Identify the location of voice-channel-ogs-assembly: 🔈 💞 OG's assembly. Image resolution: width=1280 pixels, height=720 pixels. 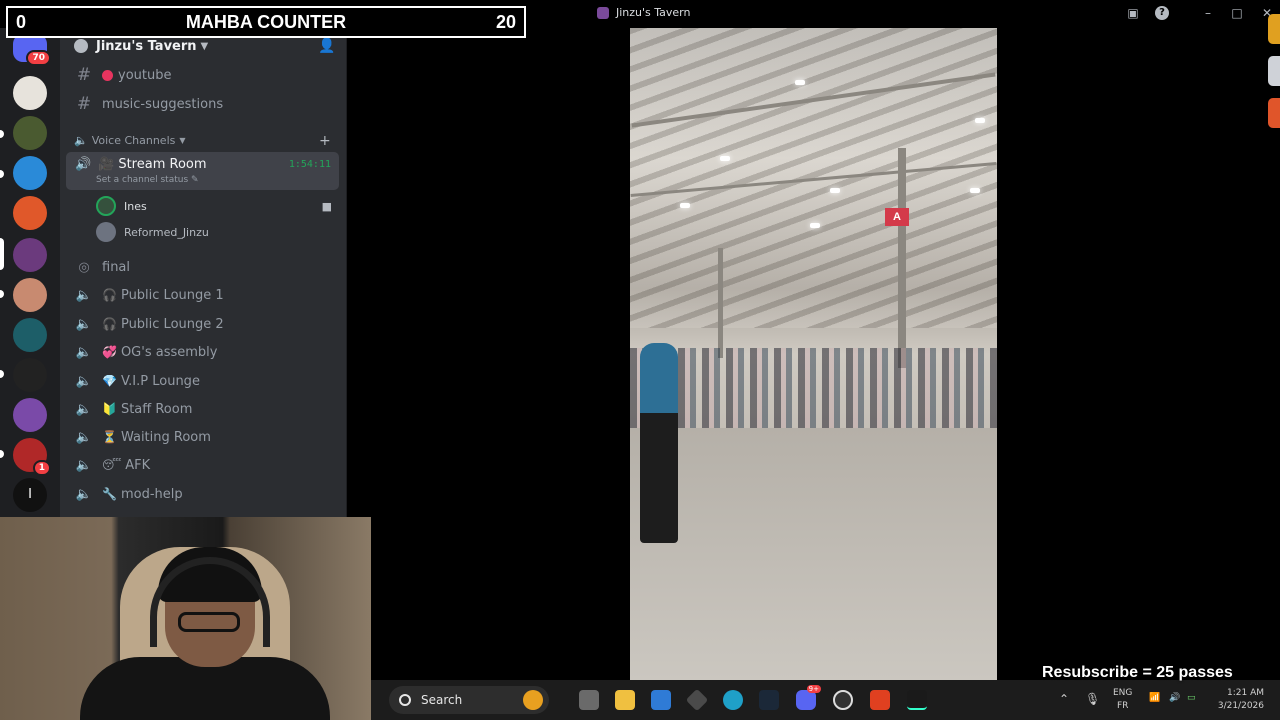
(203, 352).